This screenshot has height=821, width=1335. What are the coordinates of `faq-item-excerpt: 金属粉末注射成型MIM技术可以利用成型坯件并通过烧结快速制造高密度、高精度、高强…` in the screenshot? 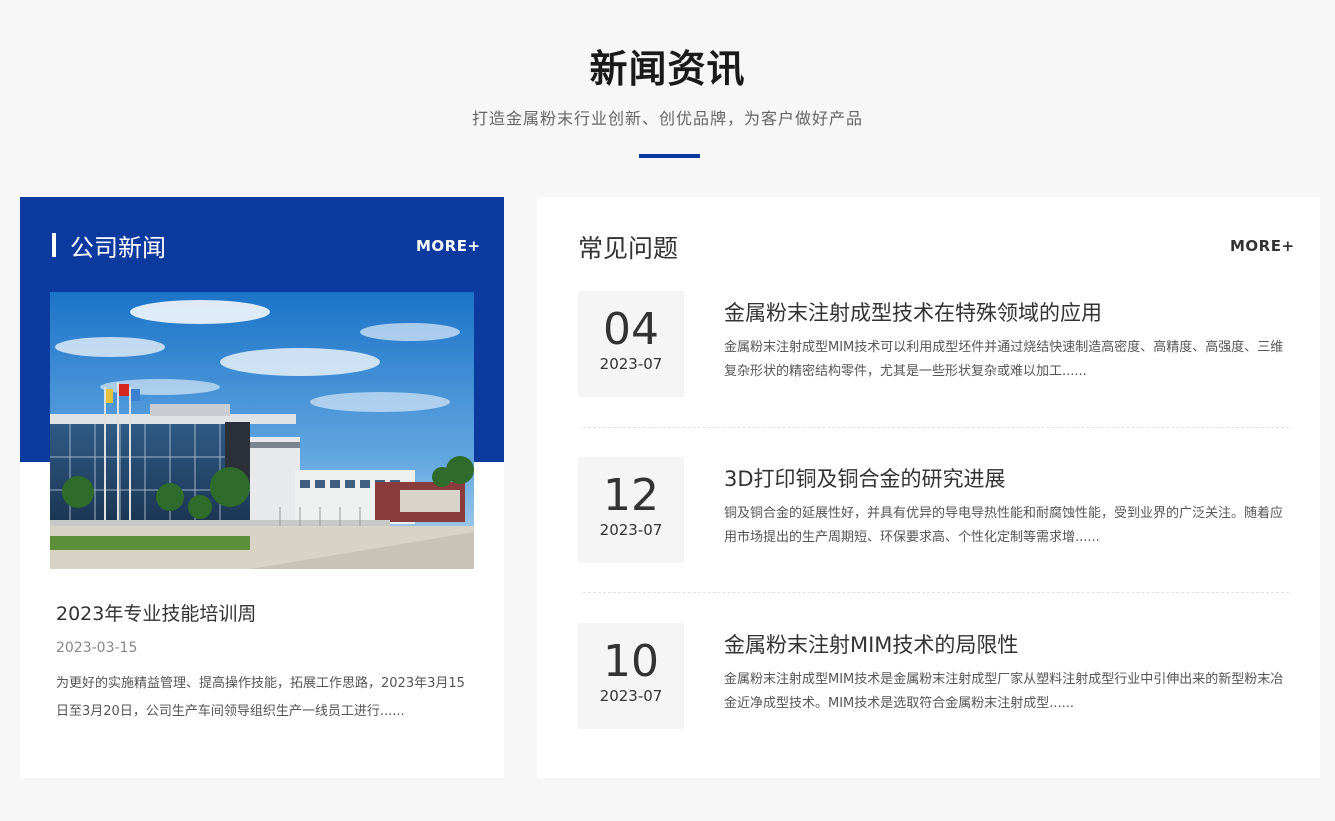 It's located at (1004, 359).